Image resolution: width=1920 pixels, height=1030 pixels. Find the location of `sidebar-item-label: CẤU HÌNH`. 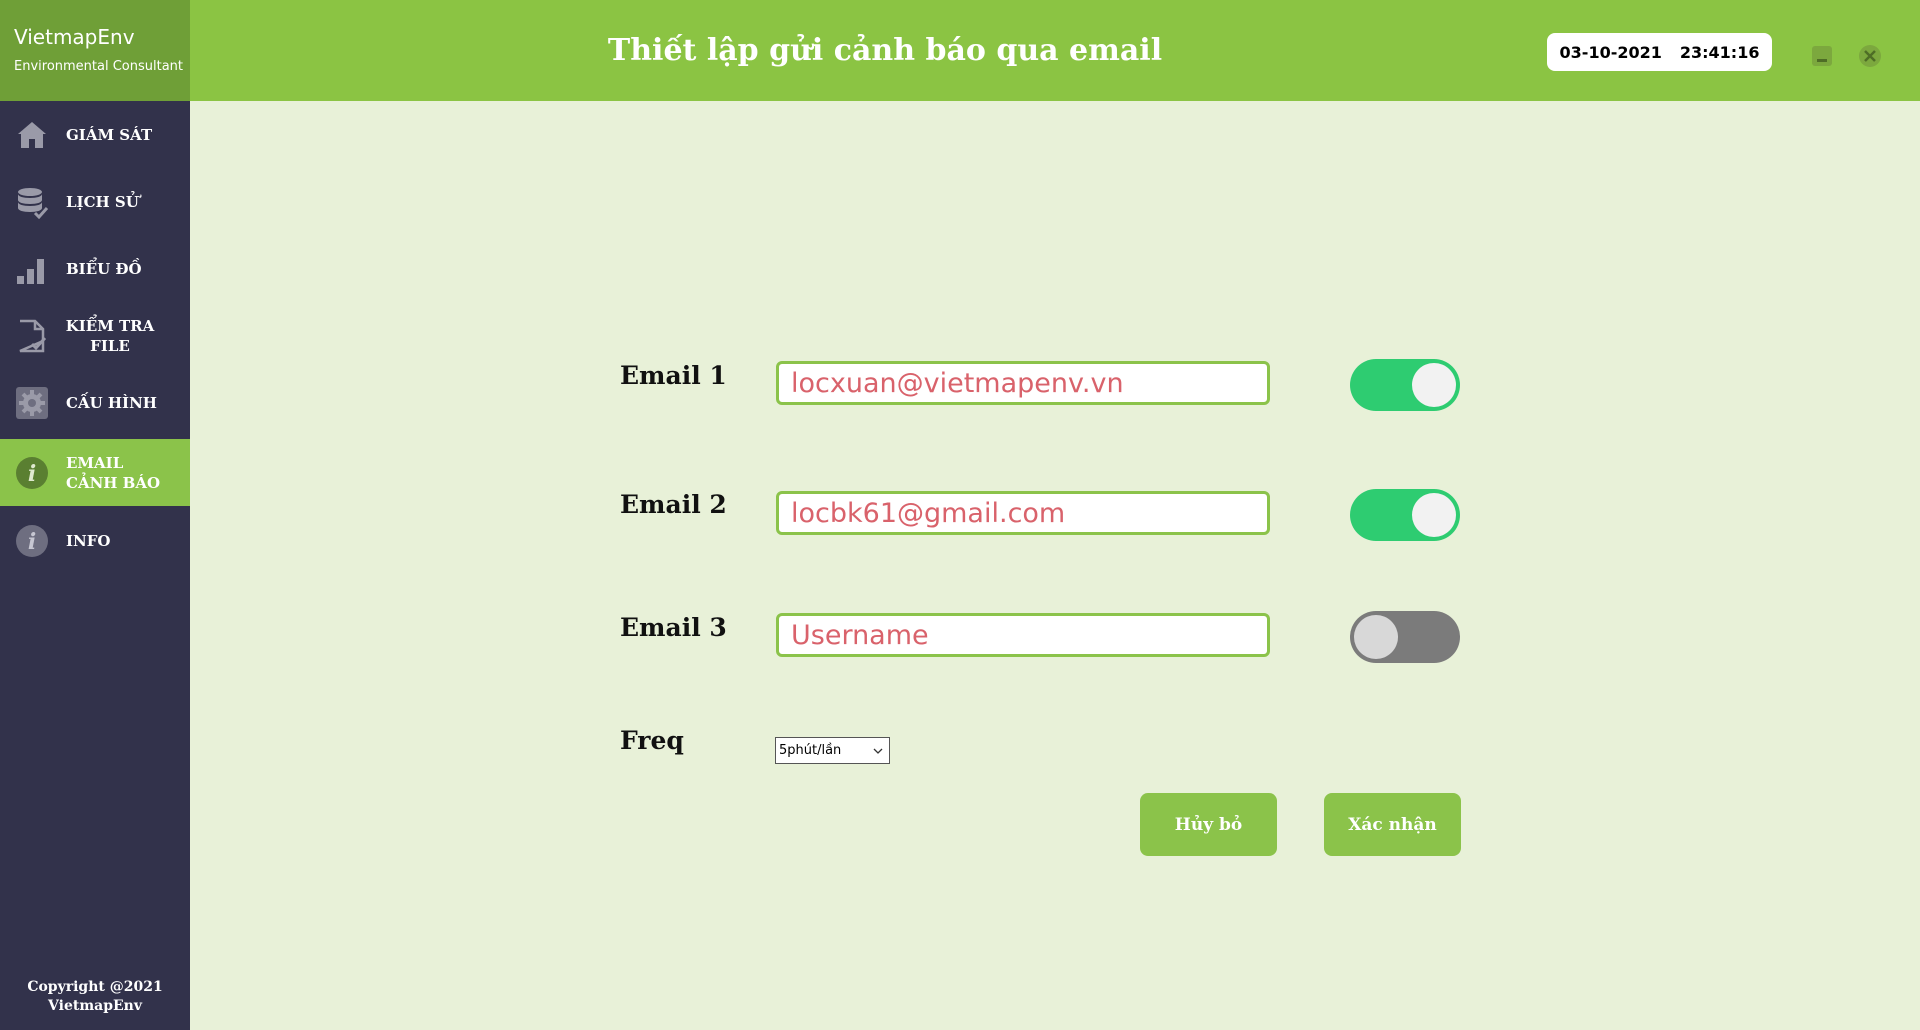

sidebar-item-label: CẤU HÌNH is located at coordinates (111, 402).